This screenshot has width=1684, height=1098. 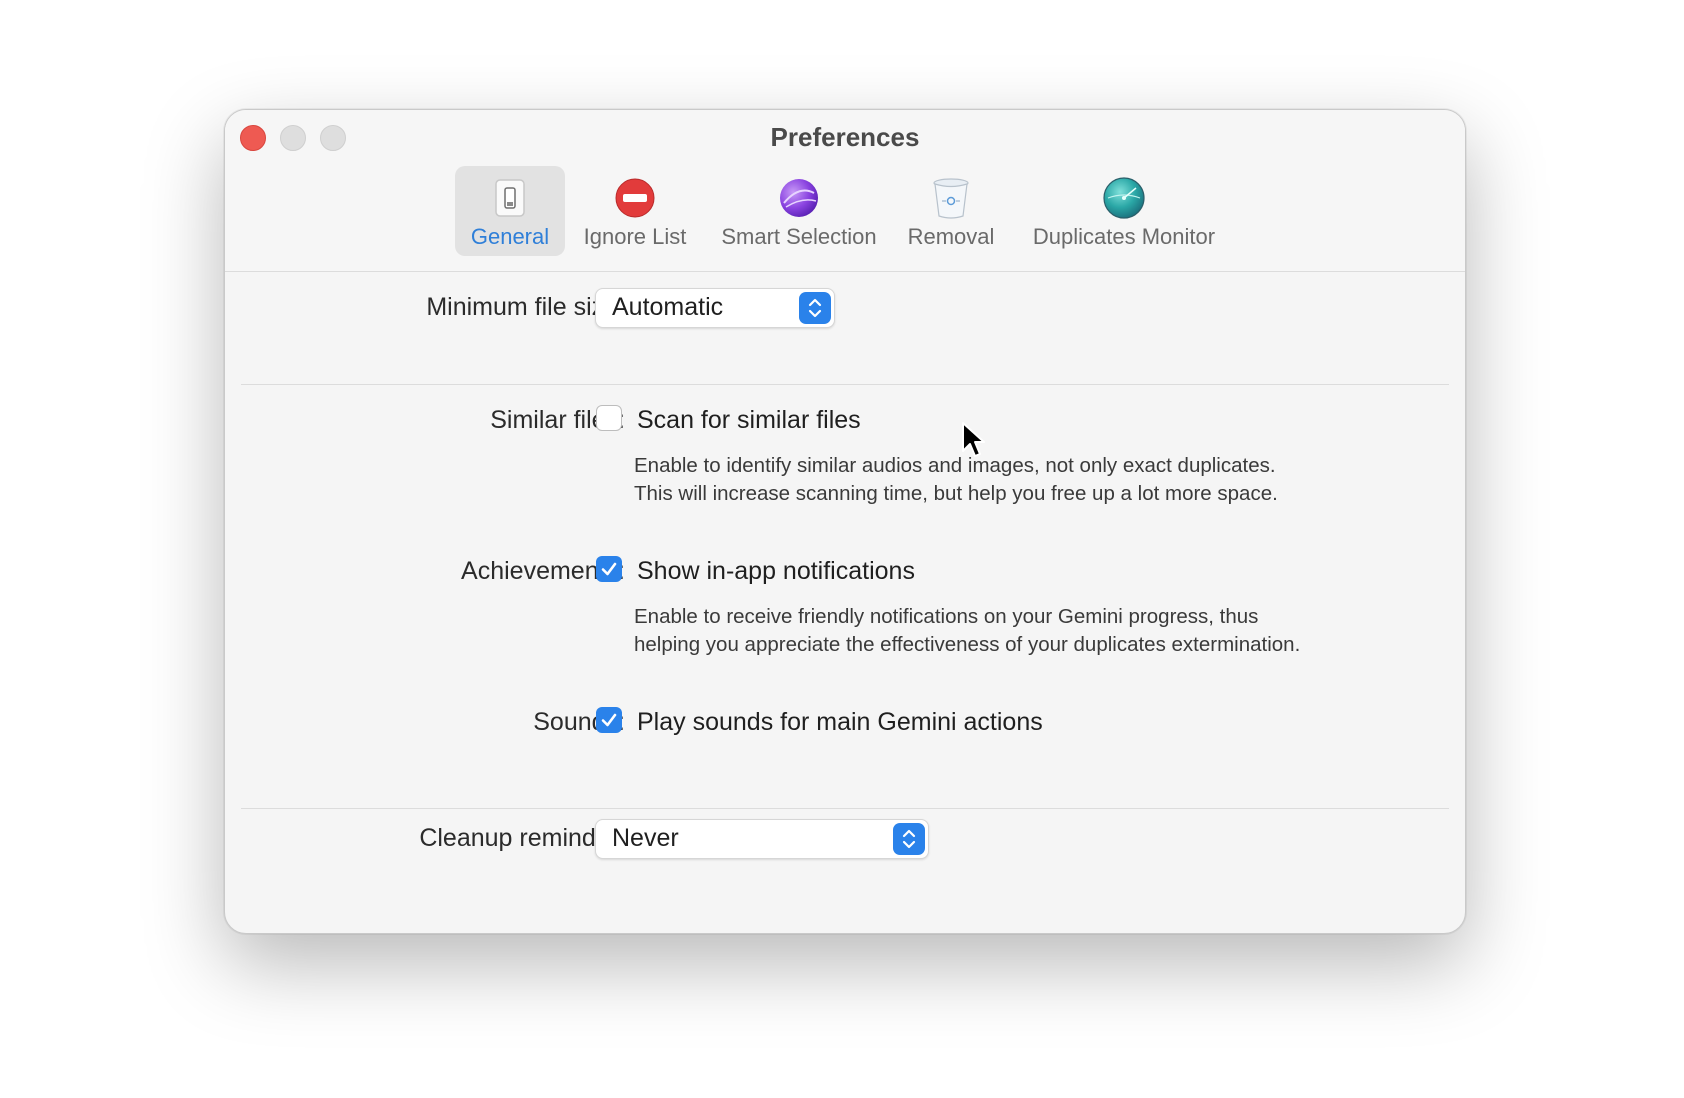 I want to click on tab-removal-label: Removal, so click(x=951, y=236).